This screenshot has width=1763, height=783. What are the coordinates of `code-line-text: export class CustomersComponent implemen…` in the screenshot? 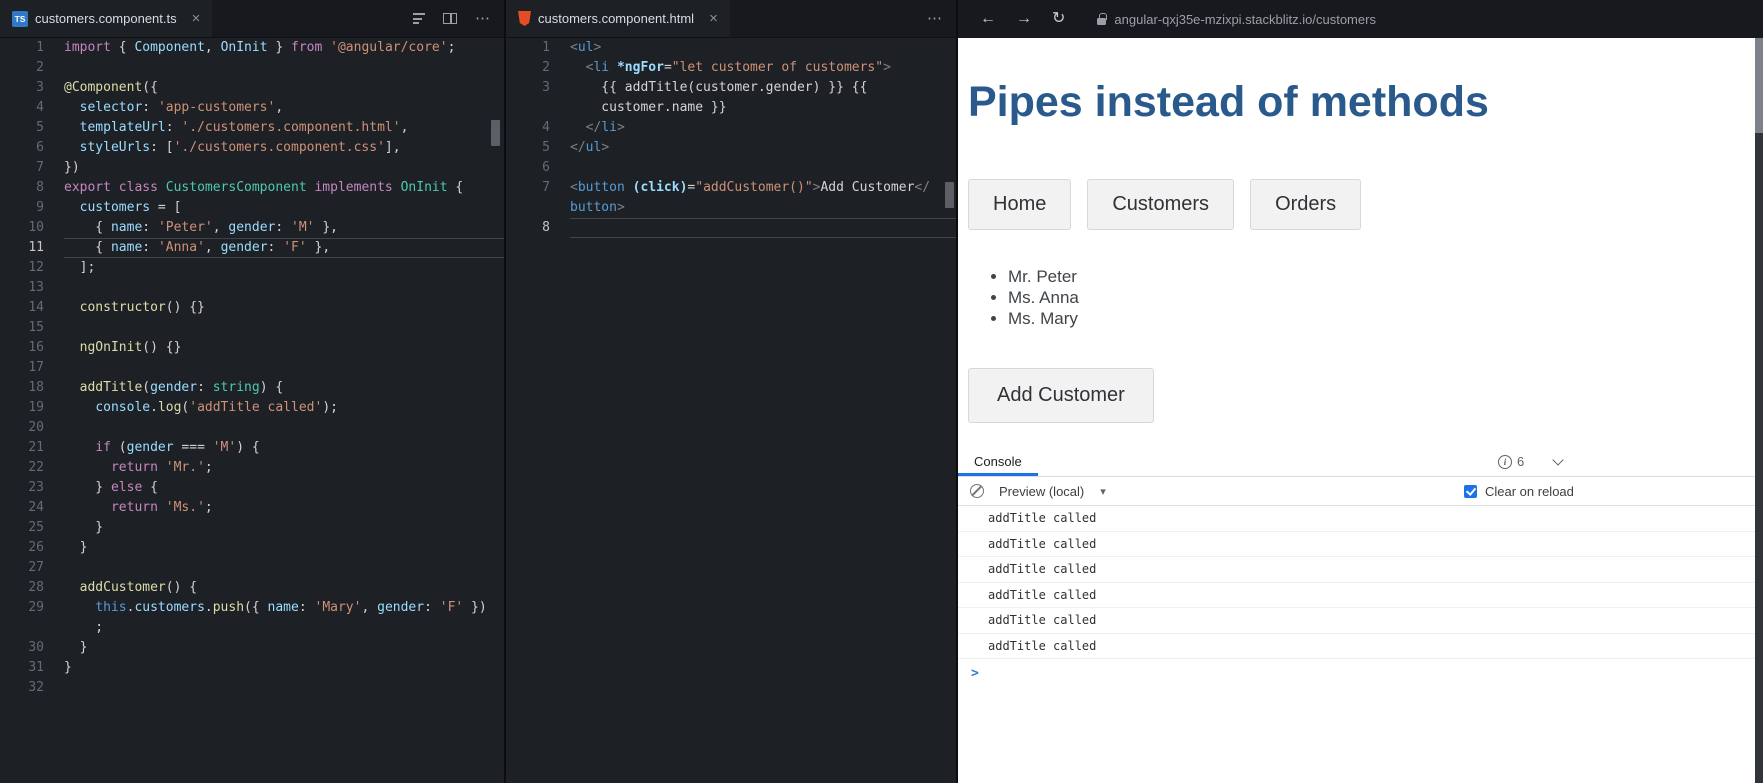 It's located at (284, 188).